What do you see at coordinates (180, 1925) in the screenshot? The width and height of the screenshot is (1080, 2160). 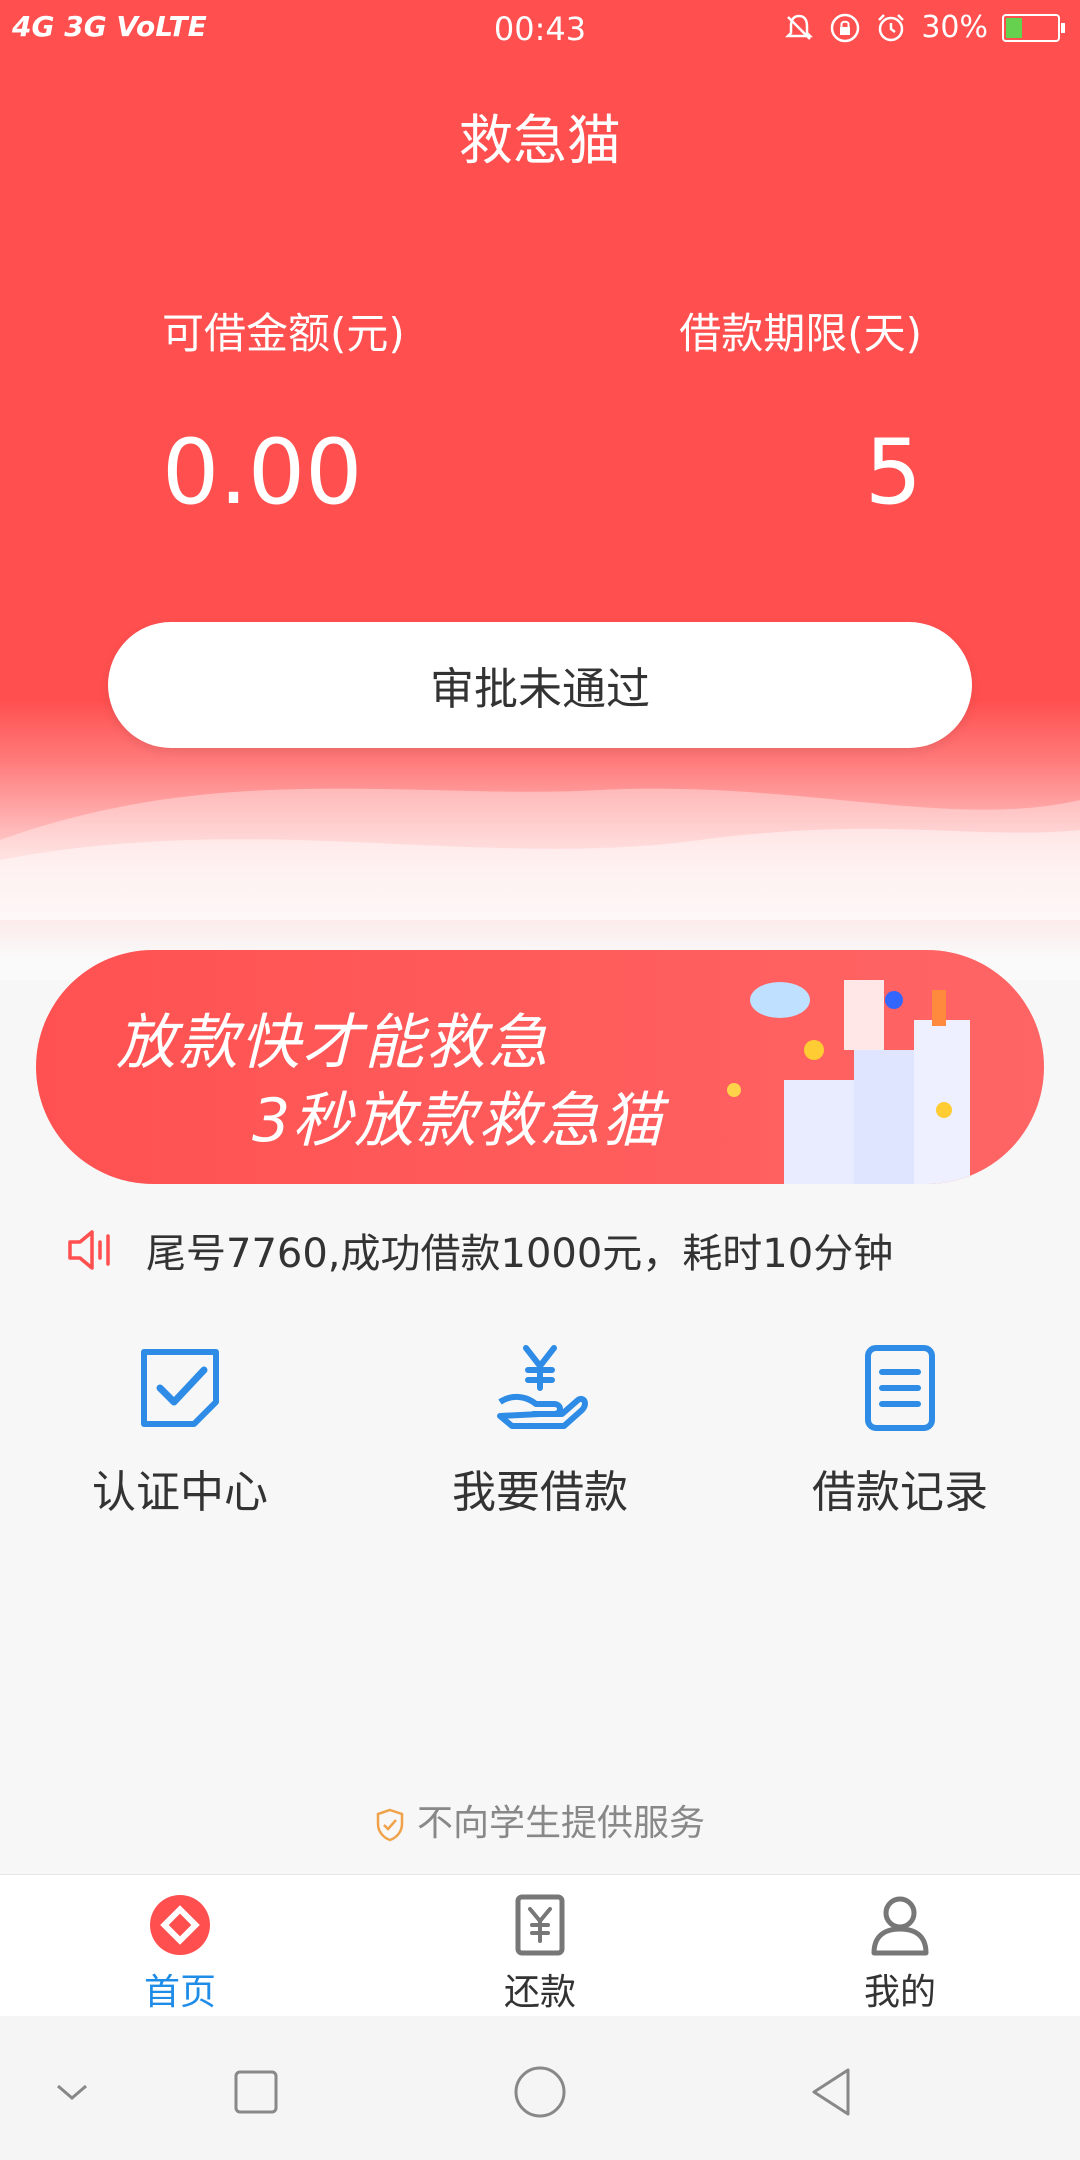 I see `home-diamond-icon` at bounding box center [180, 1925].